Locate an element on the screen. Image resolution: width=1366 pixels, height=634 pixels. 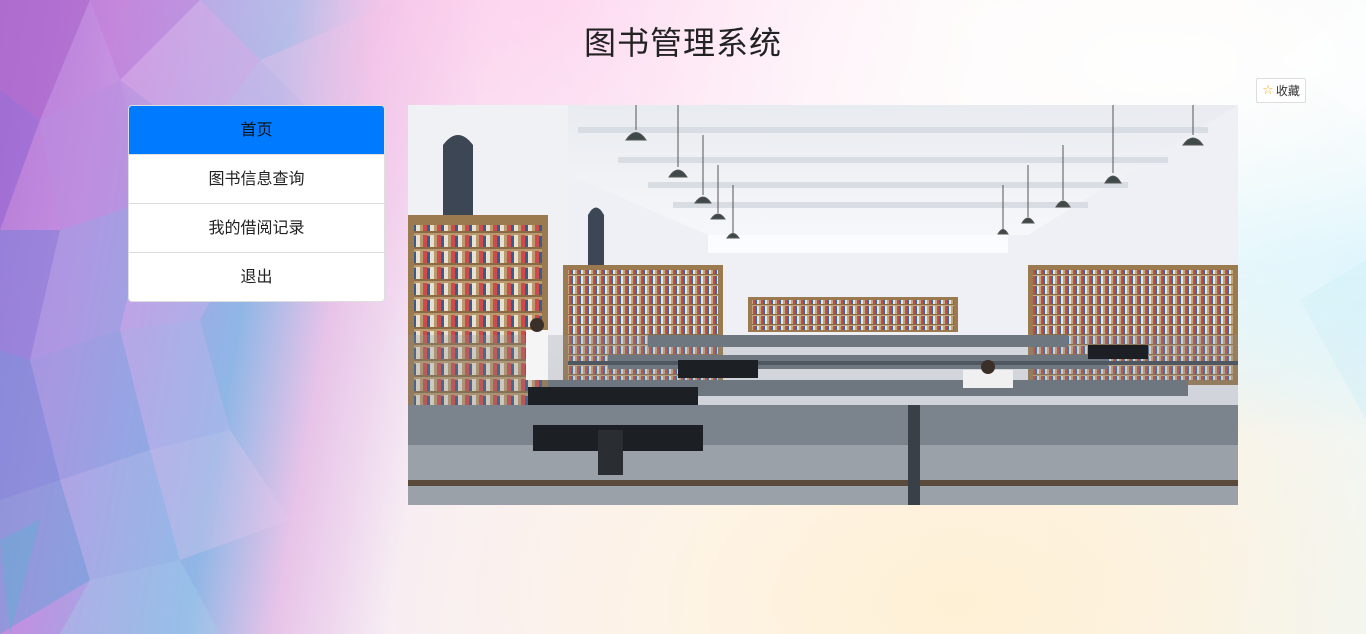
page-title: 图书管理系统 is located at coordinates (682, 43).